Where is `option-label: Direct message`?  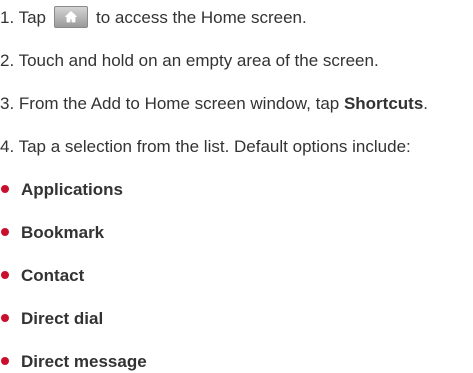
option-label: Direct message is located at coordinates (84, 361).